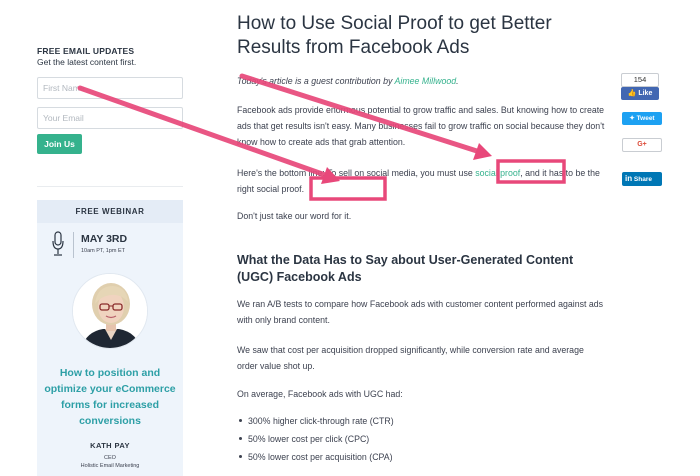  I want to click on speaker-name: KATH PAY, so click(110, 445).